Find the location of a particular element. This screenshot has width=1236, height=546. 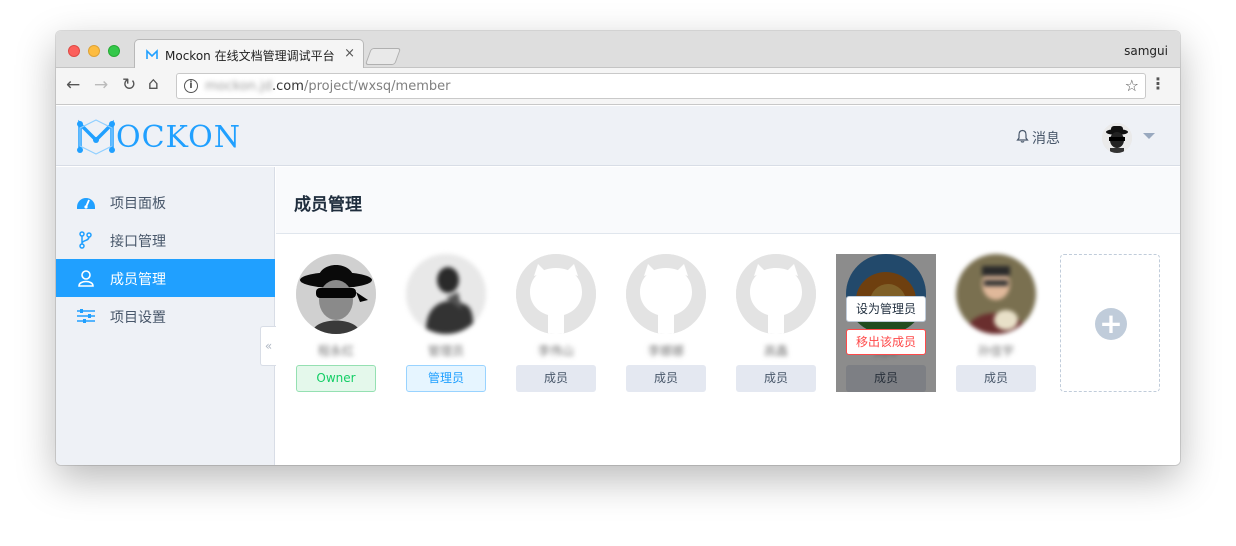

user-menu-caret-icon is located at coordinates (1149, 136).